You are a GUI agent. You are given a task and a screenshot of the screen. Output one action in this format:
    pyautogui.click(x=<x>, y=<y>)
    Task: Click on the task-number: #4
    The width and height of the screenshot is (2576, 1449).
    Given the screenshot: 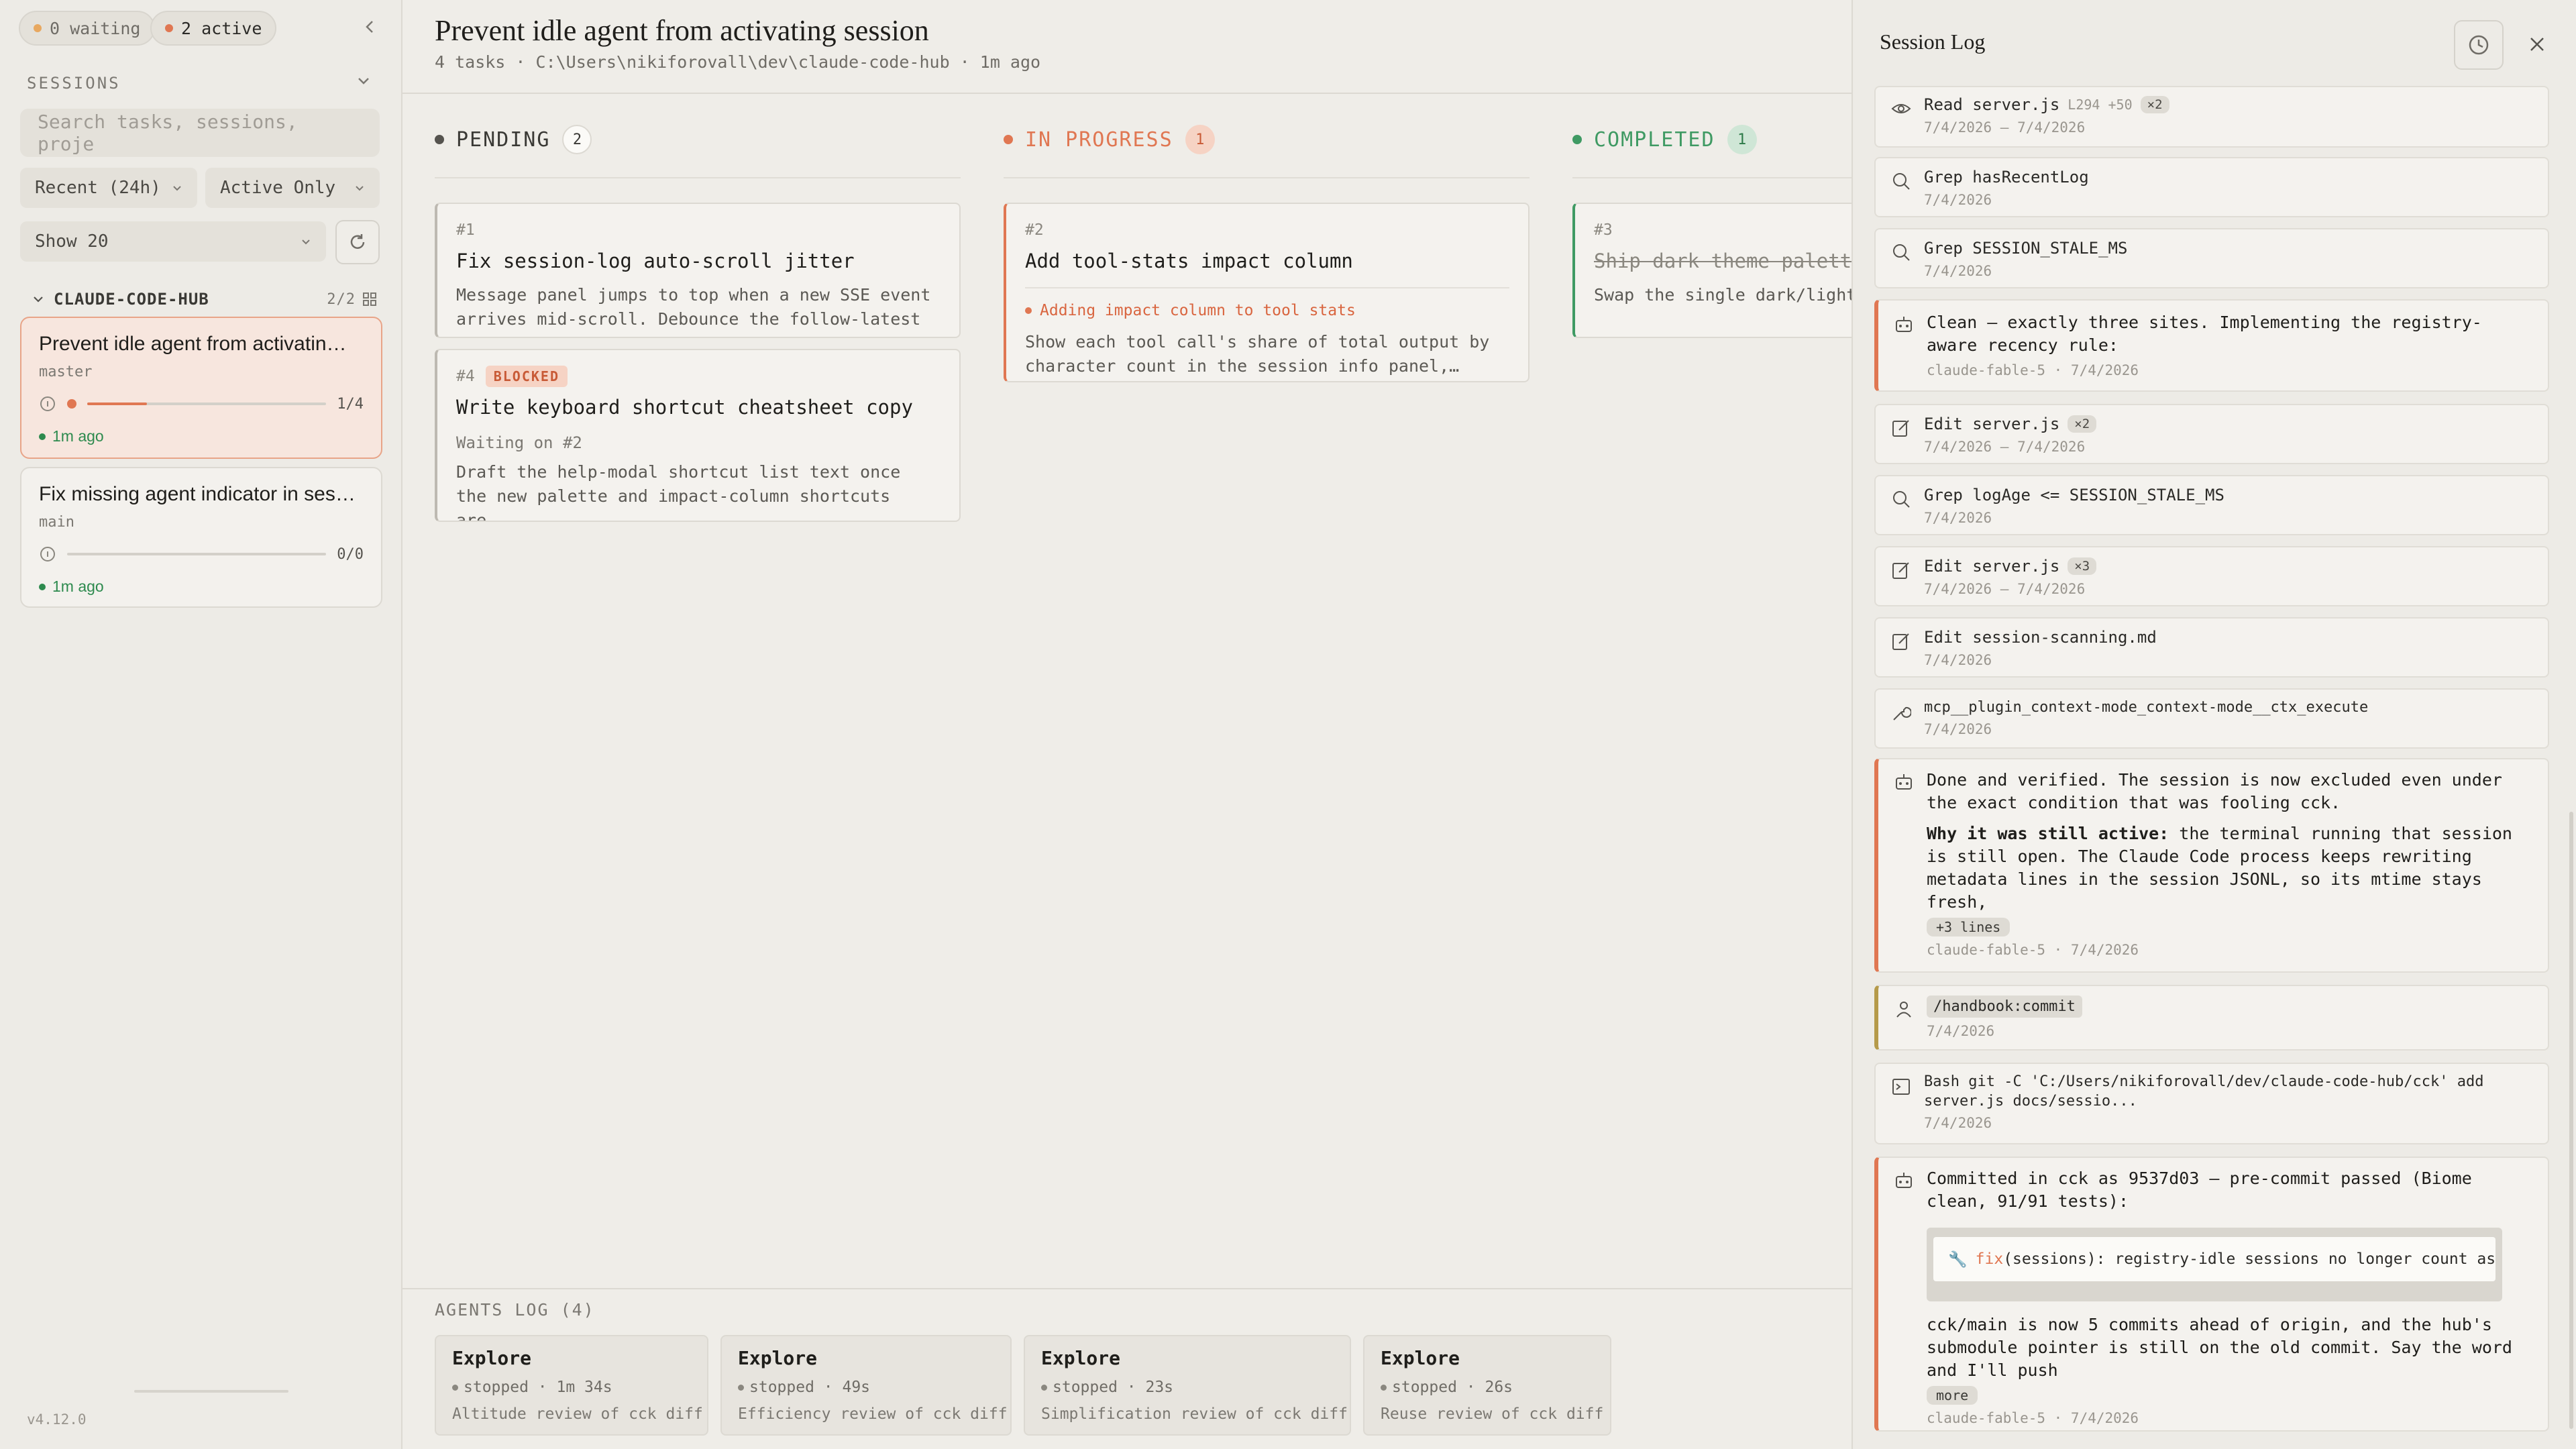 What is the action you would take?
    pyautogui.click(x=465, y=376)
    